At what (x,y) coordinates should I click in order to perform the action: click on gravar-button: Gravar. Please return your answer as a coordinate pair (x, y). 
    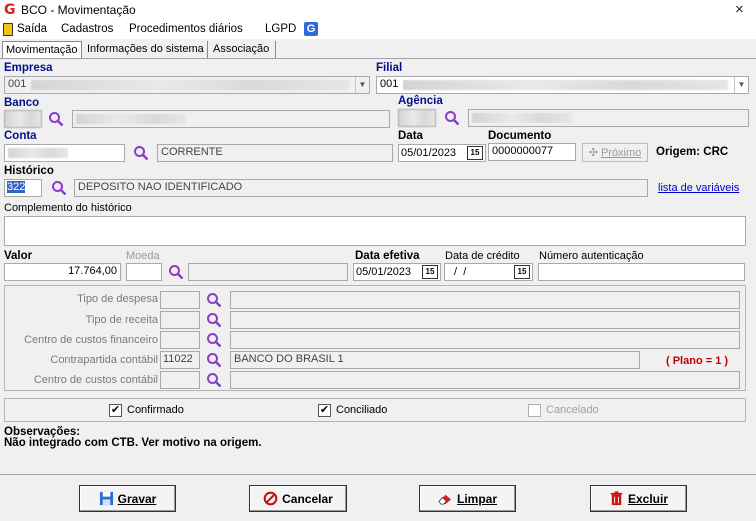
    Looking at the image, I should click on (127, 498).